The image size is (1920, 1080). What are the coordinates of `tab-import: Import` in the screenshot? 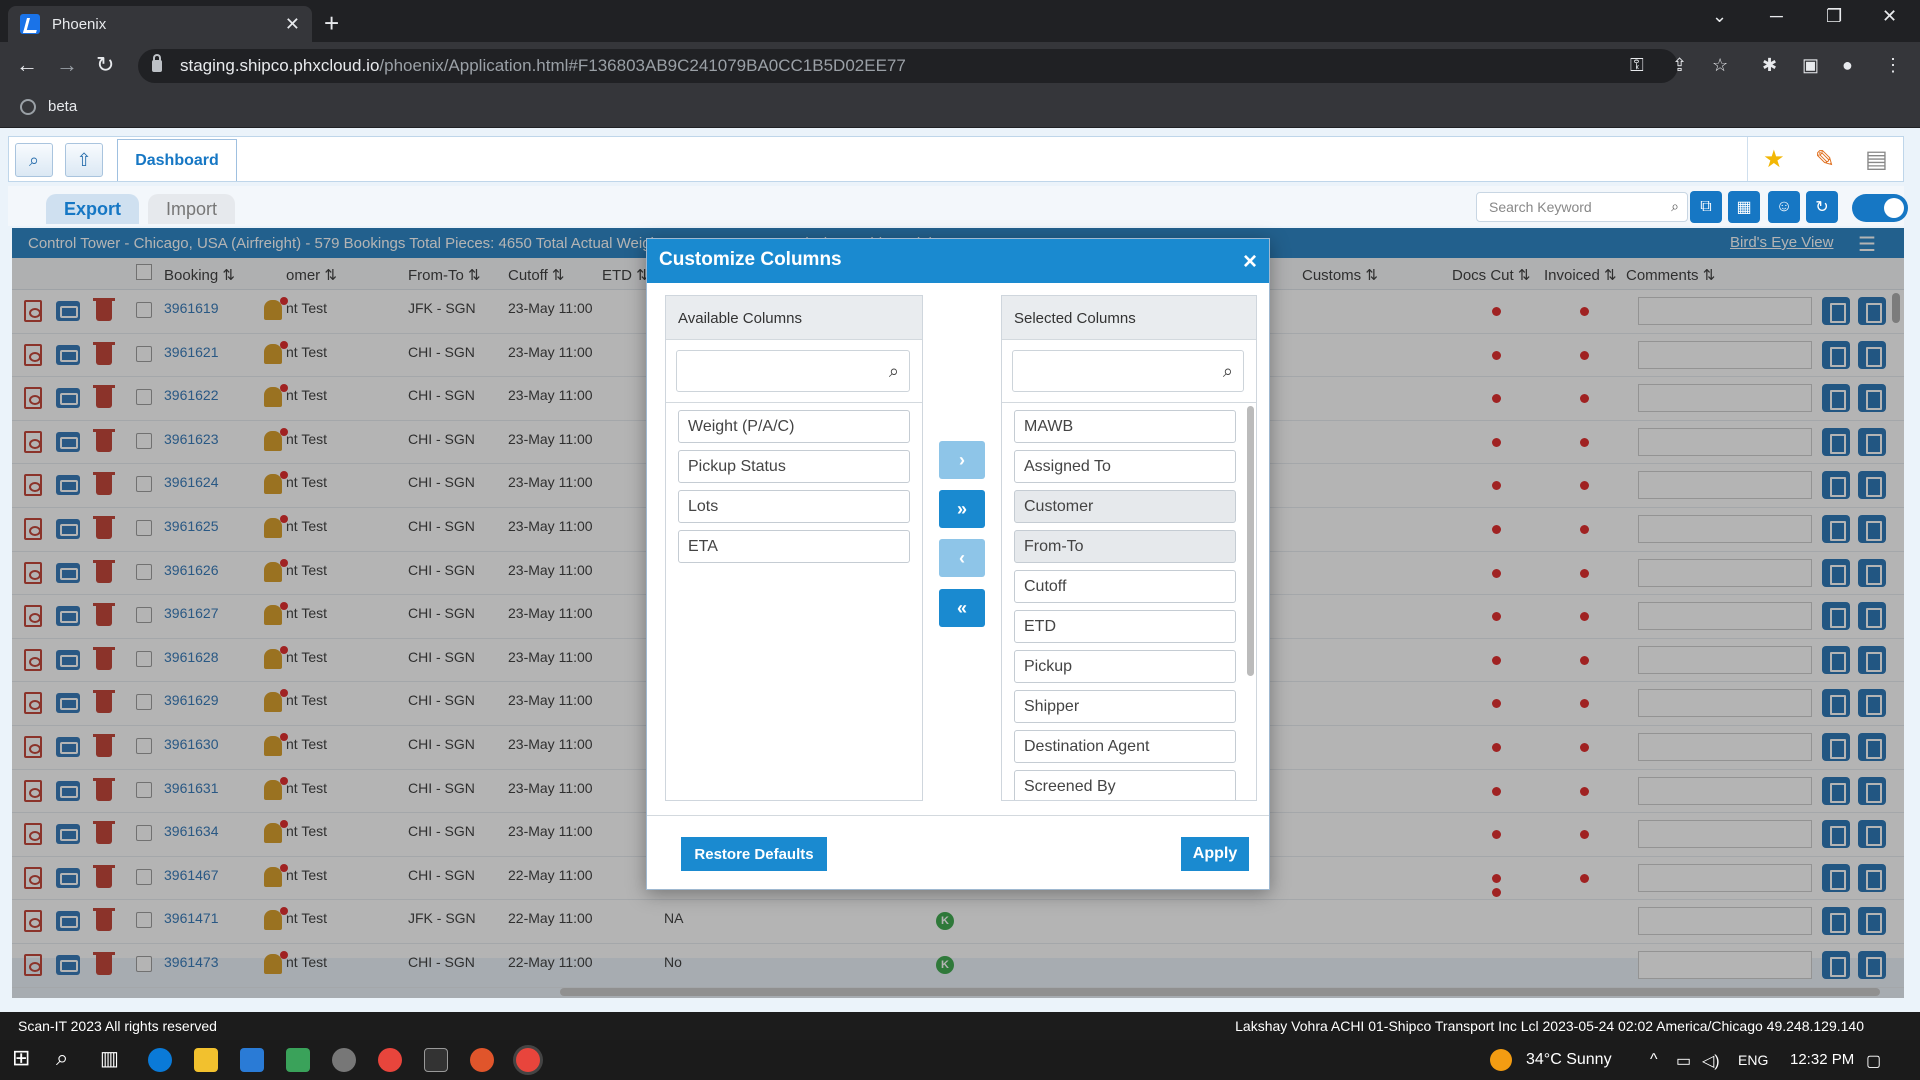 It's located at (192, 209).